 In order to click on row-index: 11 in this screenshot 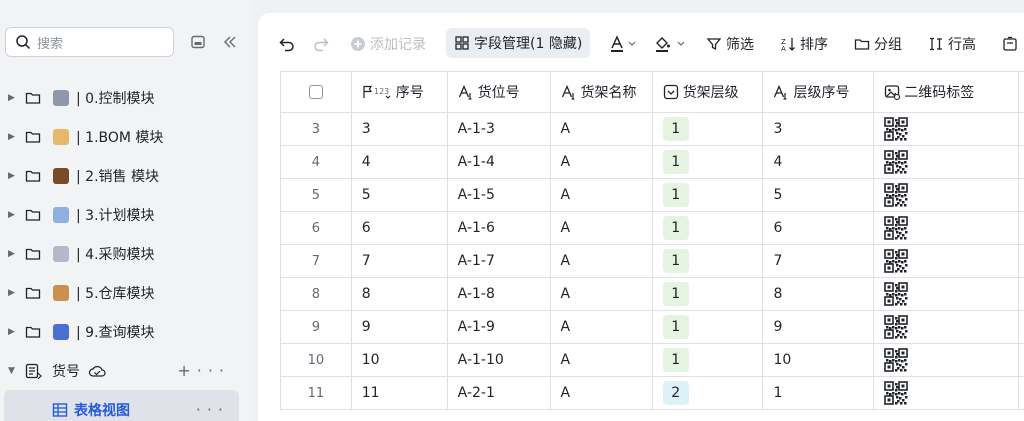, I will do `click(316, 393)`.